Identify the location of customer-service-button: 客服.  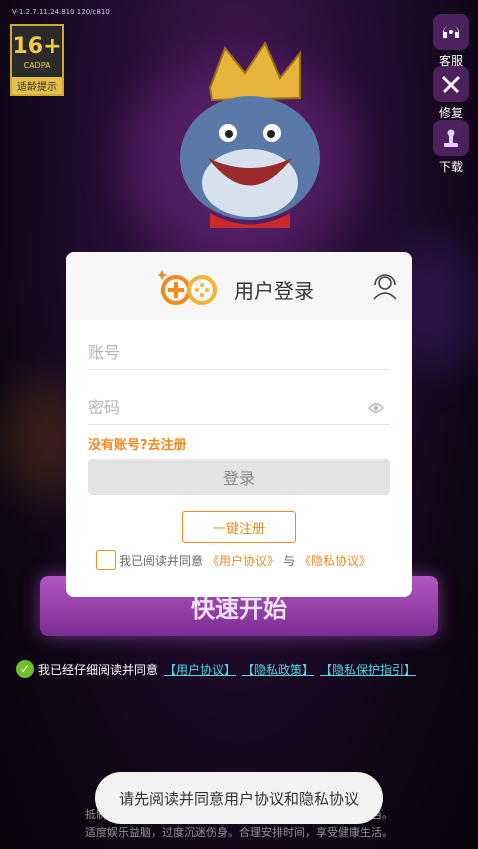
(451, 41).